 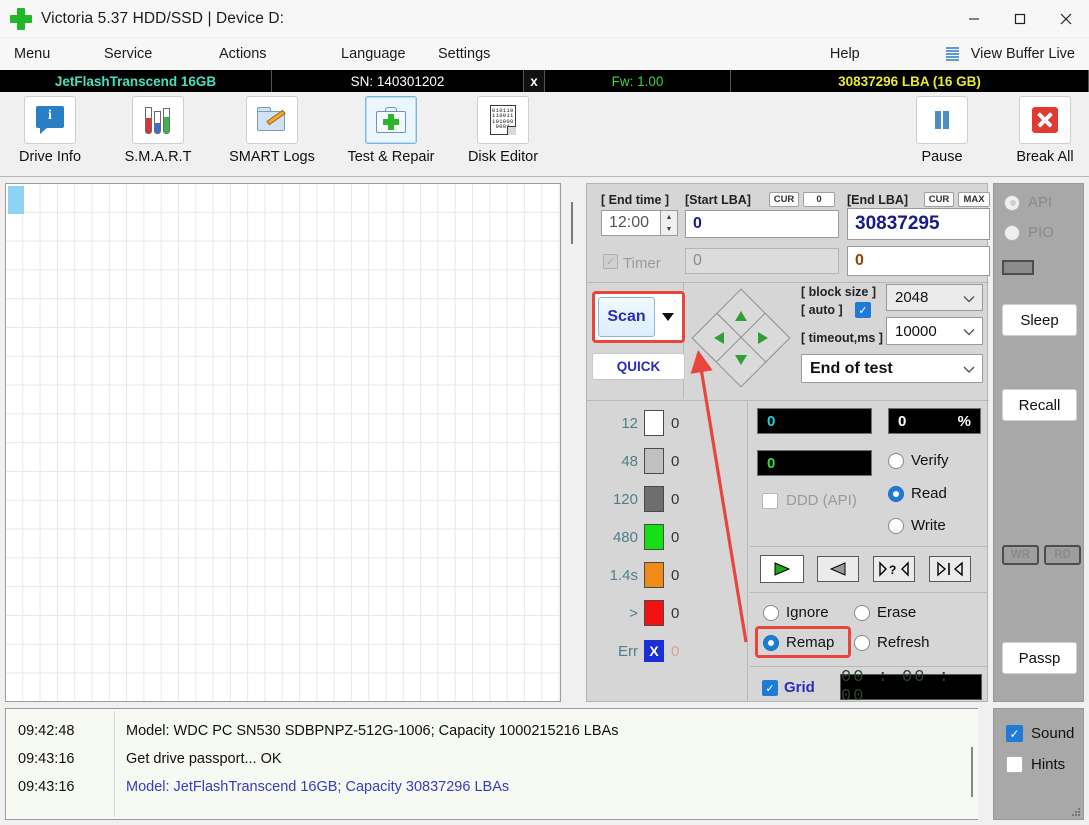 What do you see at coordinates (50, 120) in the screenshot?
I see `info-bubble-icon: i` at bounding box center [50, 120].